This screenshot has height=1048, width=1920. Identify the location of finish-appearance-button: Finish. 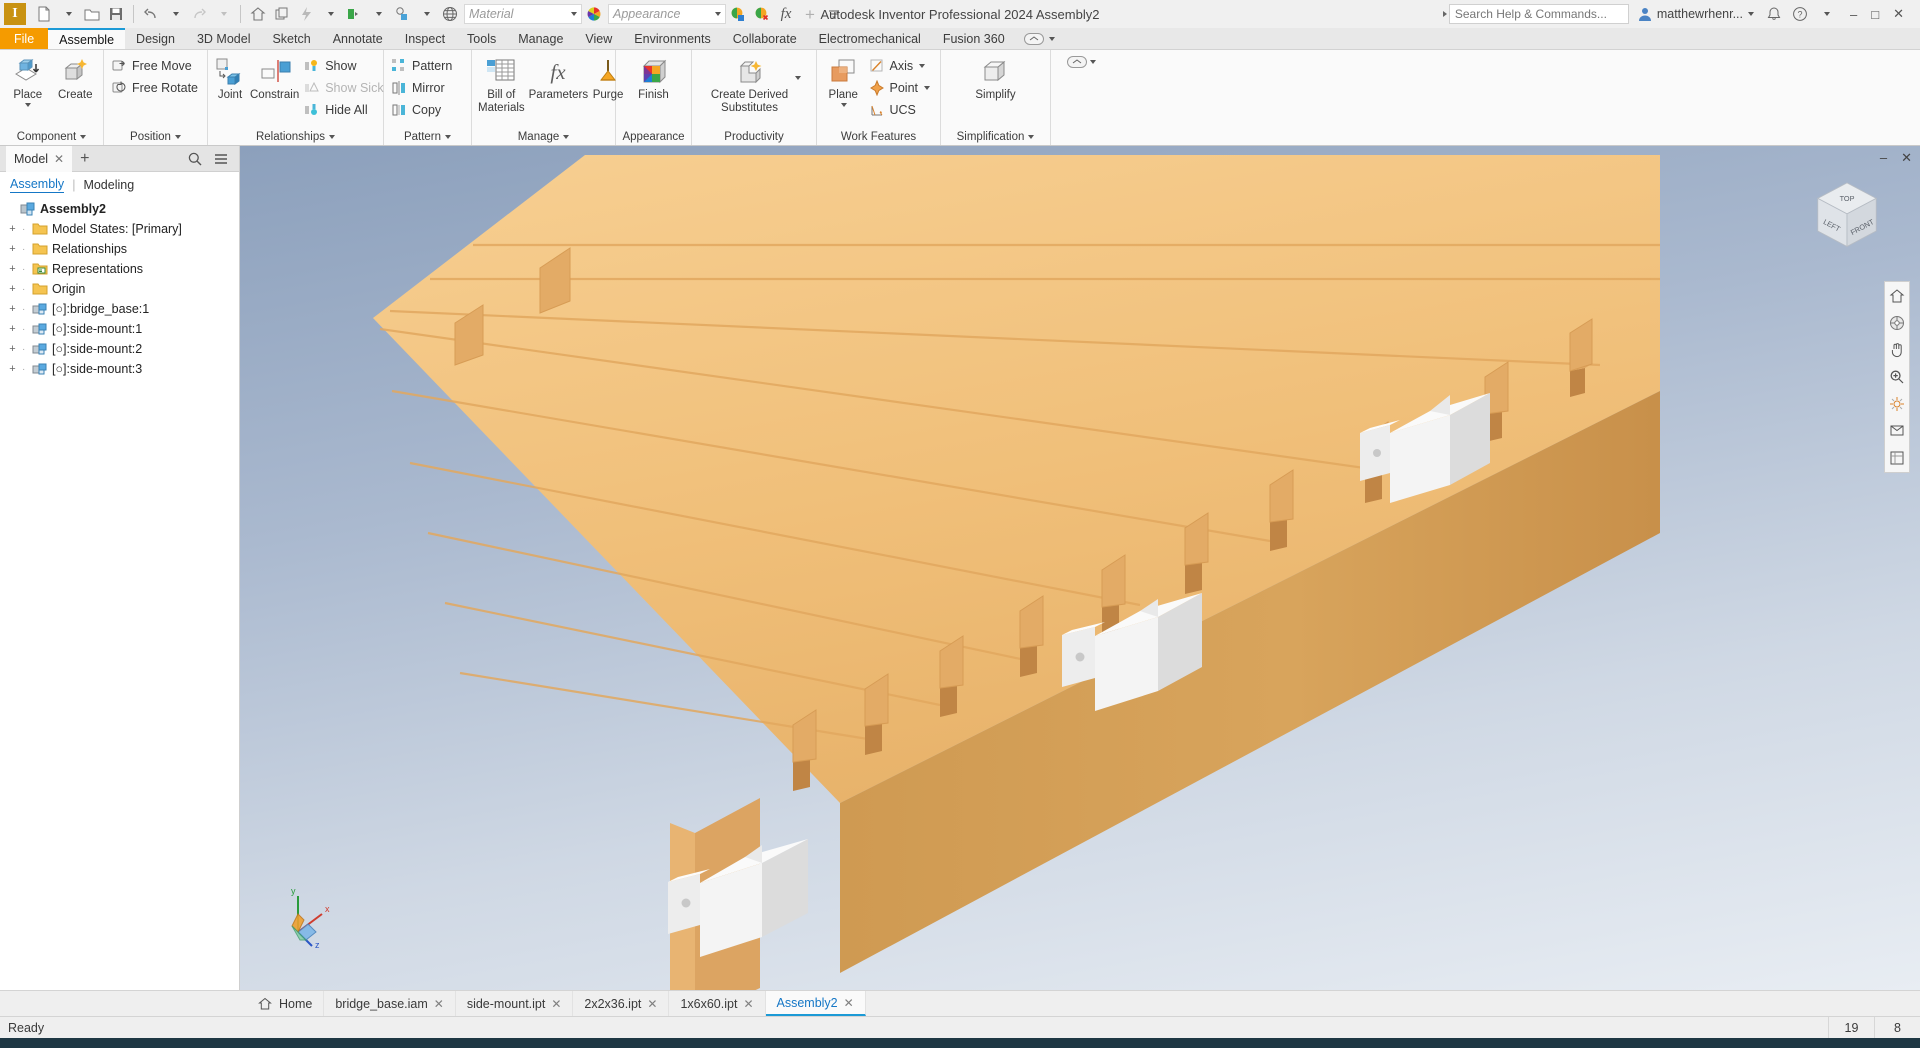
(654, 79).